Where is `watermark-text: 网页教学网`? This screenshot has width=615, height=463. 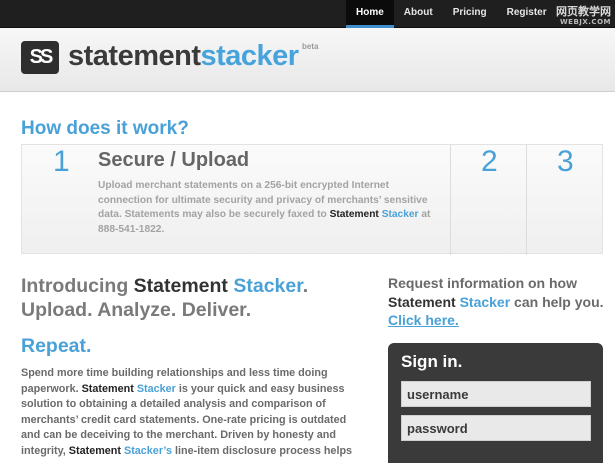 watermark-text: 网页教学网 is located at coordinates (583, 11).